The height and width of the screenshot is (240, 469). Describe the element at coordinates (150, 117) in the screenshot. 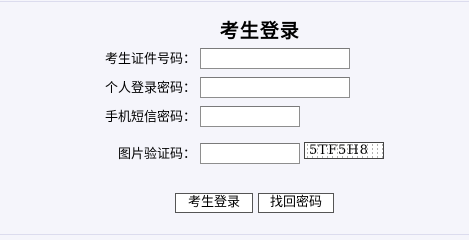

I see `sms-code-label: 手机短信密码：` at that location.